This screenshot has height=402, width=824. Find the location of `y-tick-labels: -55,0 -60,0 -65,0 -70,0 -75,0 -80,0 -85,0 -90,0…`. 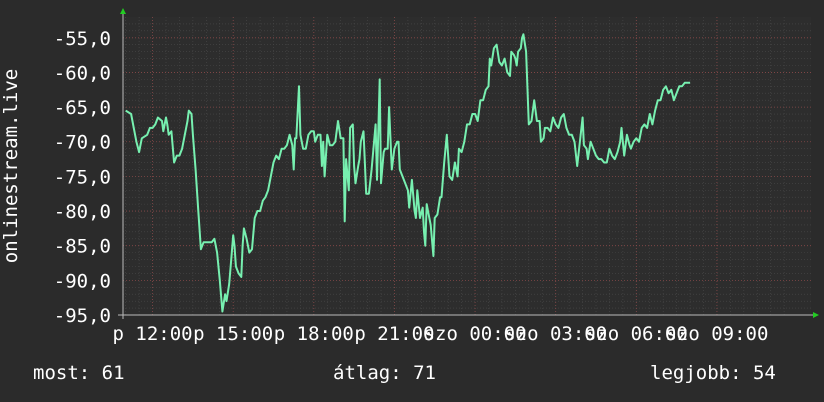

y-tick-labels: -55,0 -60,0 -65,0 -70,0 -75,0 -80,0 -85,0 -90,0… is located at coordinates (82, 177).